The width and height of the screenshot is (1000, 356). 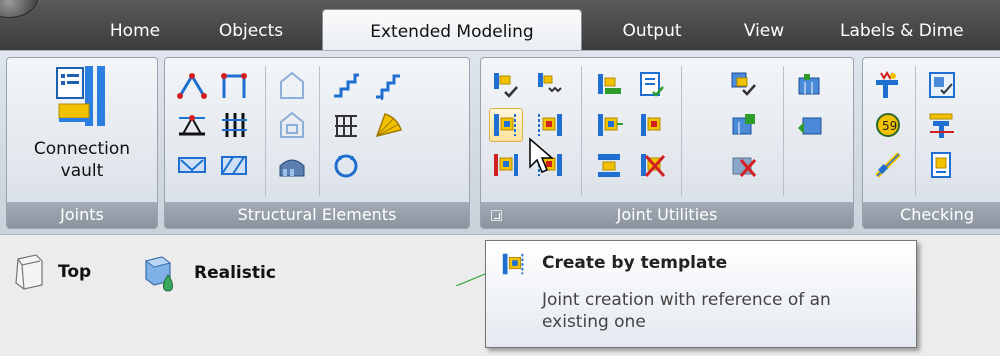 I want to click on joint-split-button, so click(x=610, y=165).